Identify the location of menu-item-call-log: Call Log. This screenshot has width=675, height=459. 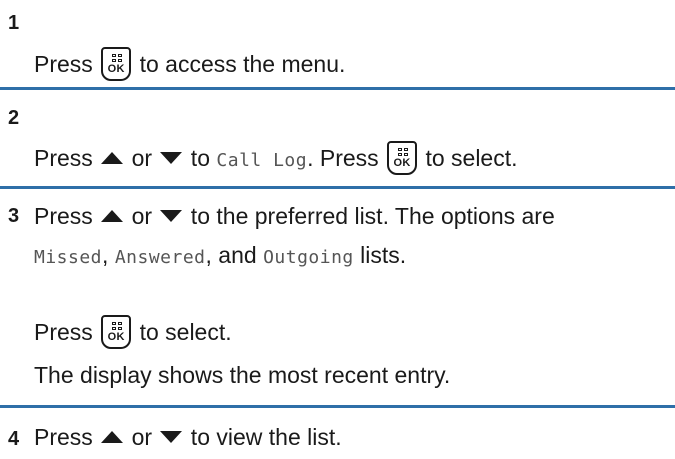
(262, 160).